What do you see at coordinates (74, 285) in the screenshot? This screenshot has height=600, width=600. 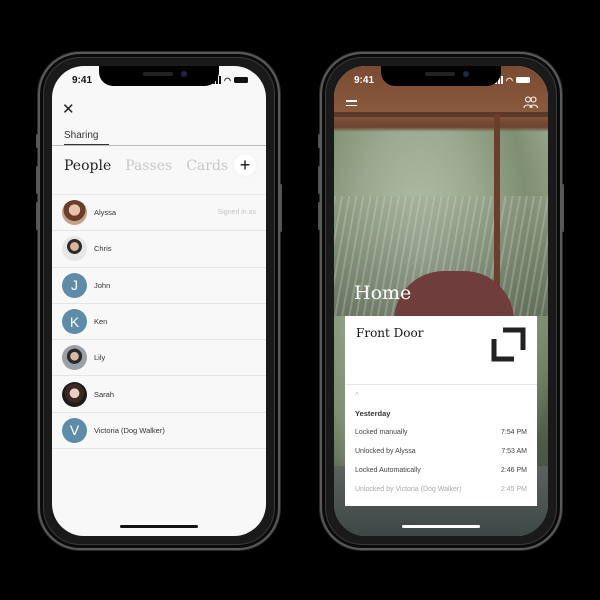 I see `avatar: J` at bounding box center [74, 285].